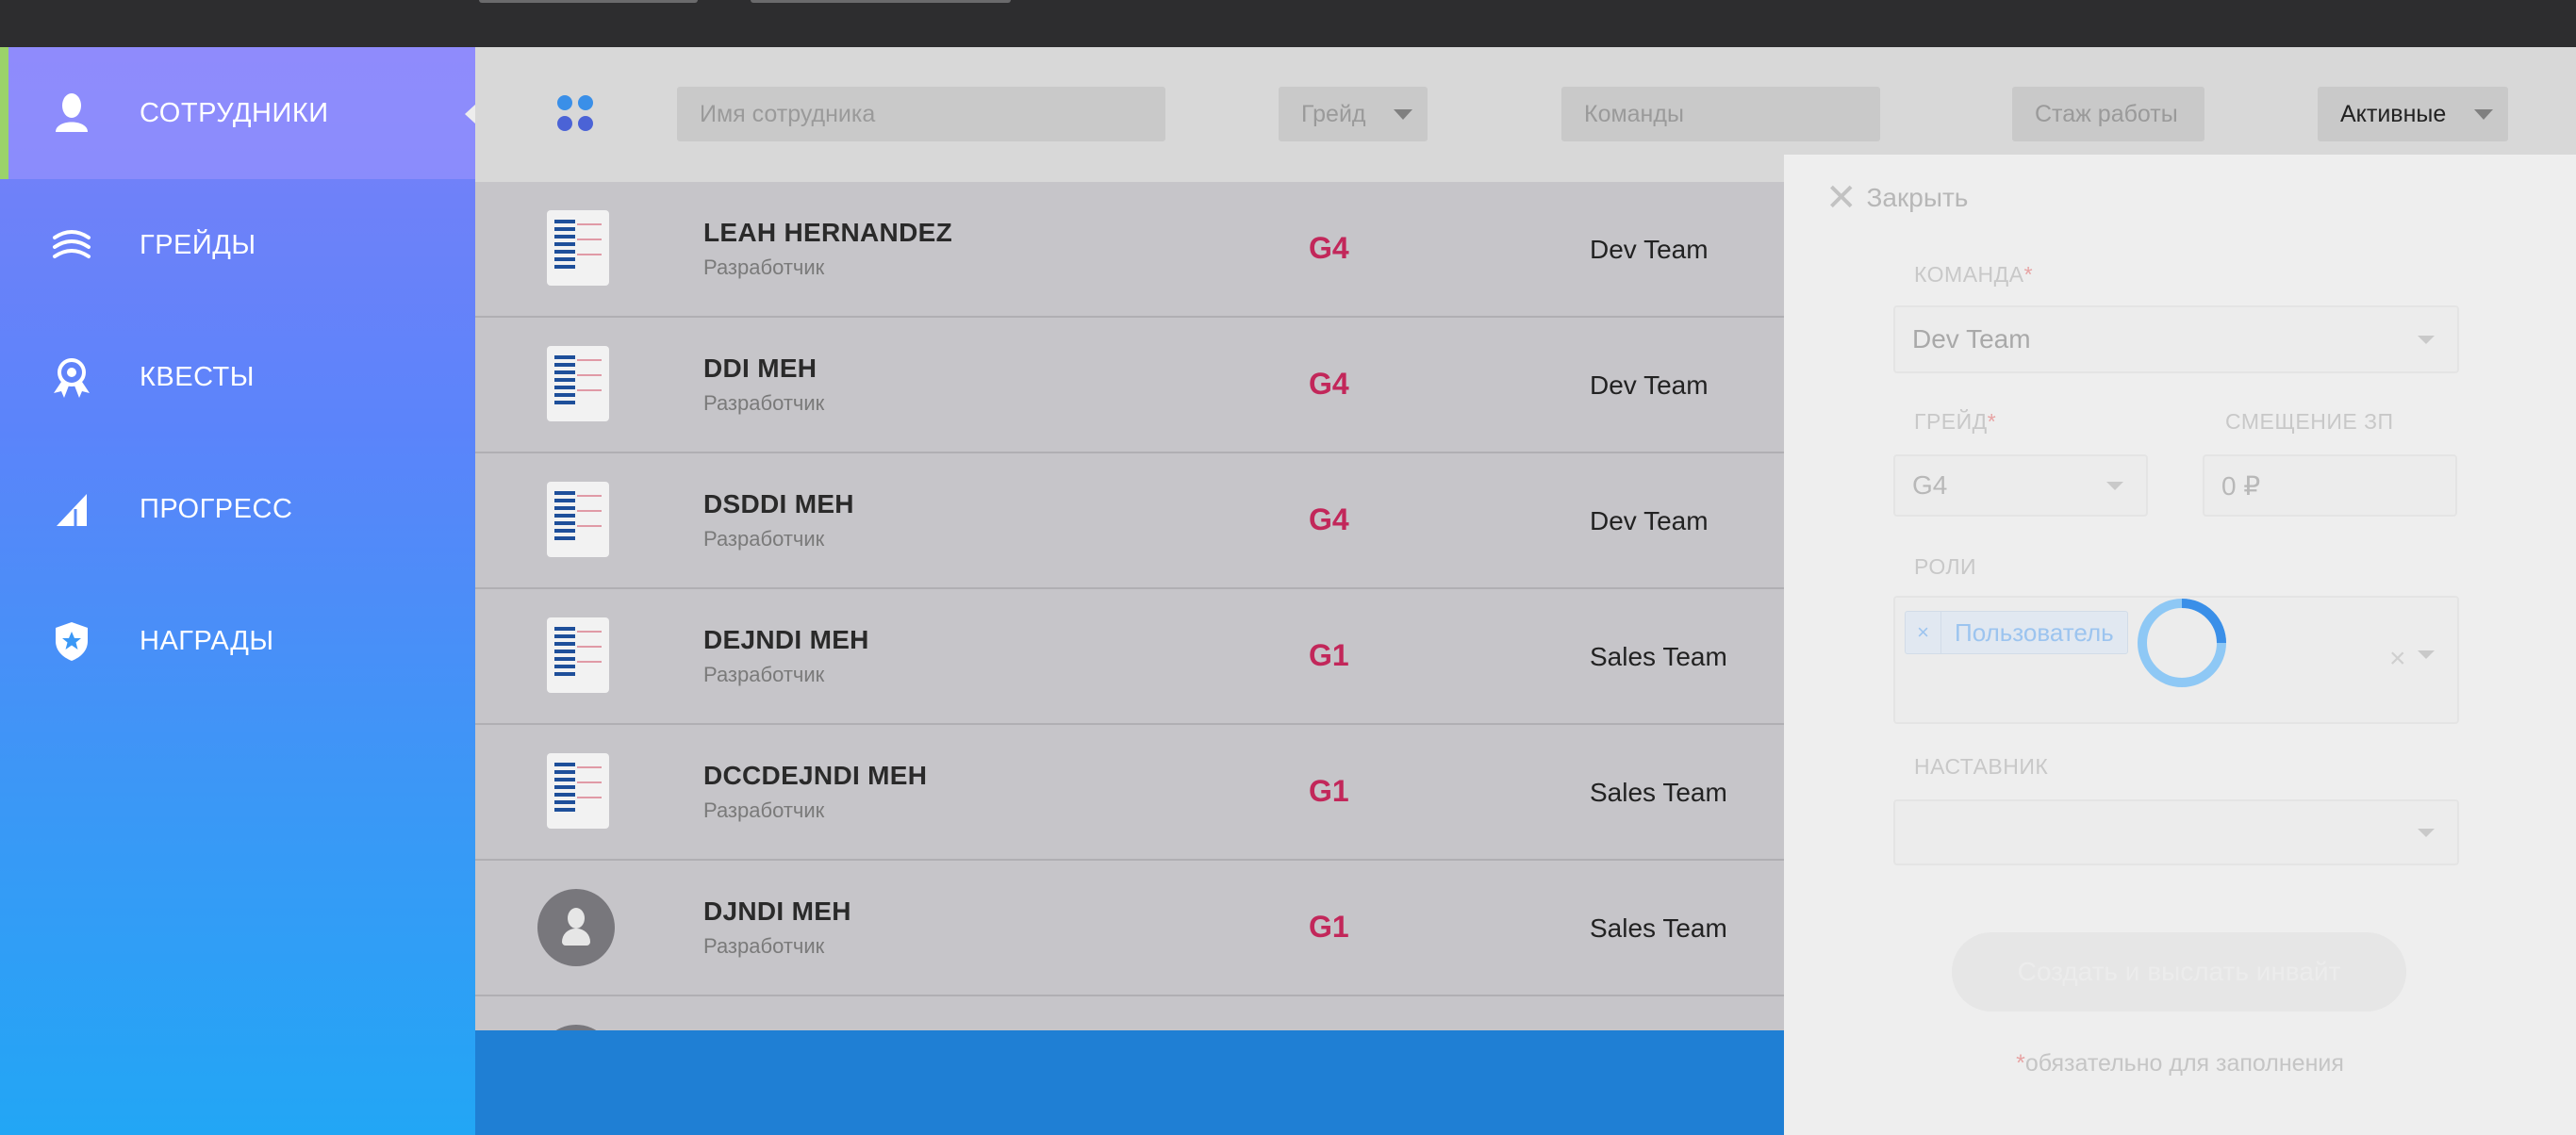 The image size is (2576, 1135). Describe the element at coordinates (827, 232) in the screenshot. I see `employee-name: LEAH HERNANDEZ` at that location.